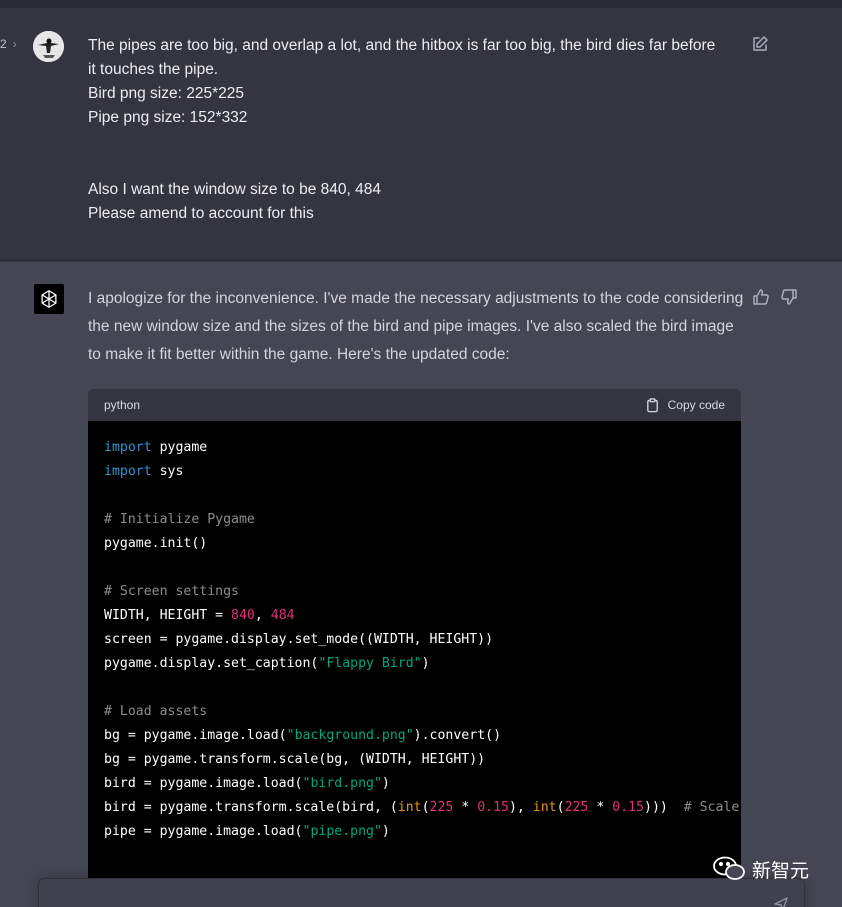 This screenshot has height=907, width=842. I want to click on chat-input, so click(421, 892).